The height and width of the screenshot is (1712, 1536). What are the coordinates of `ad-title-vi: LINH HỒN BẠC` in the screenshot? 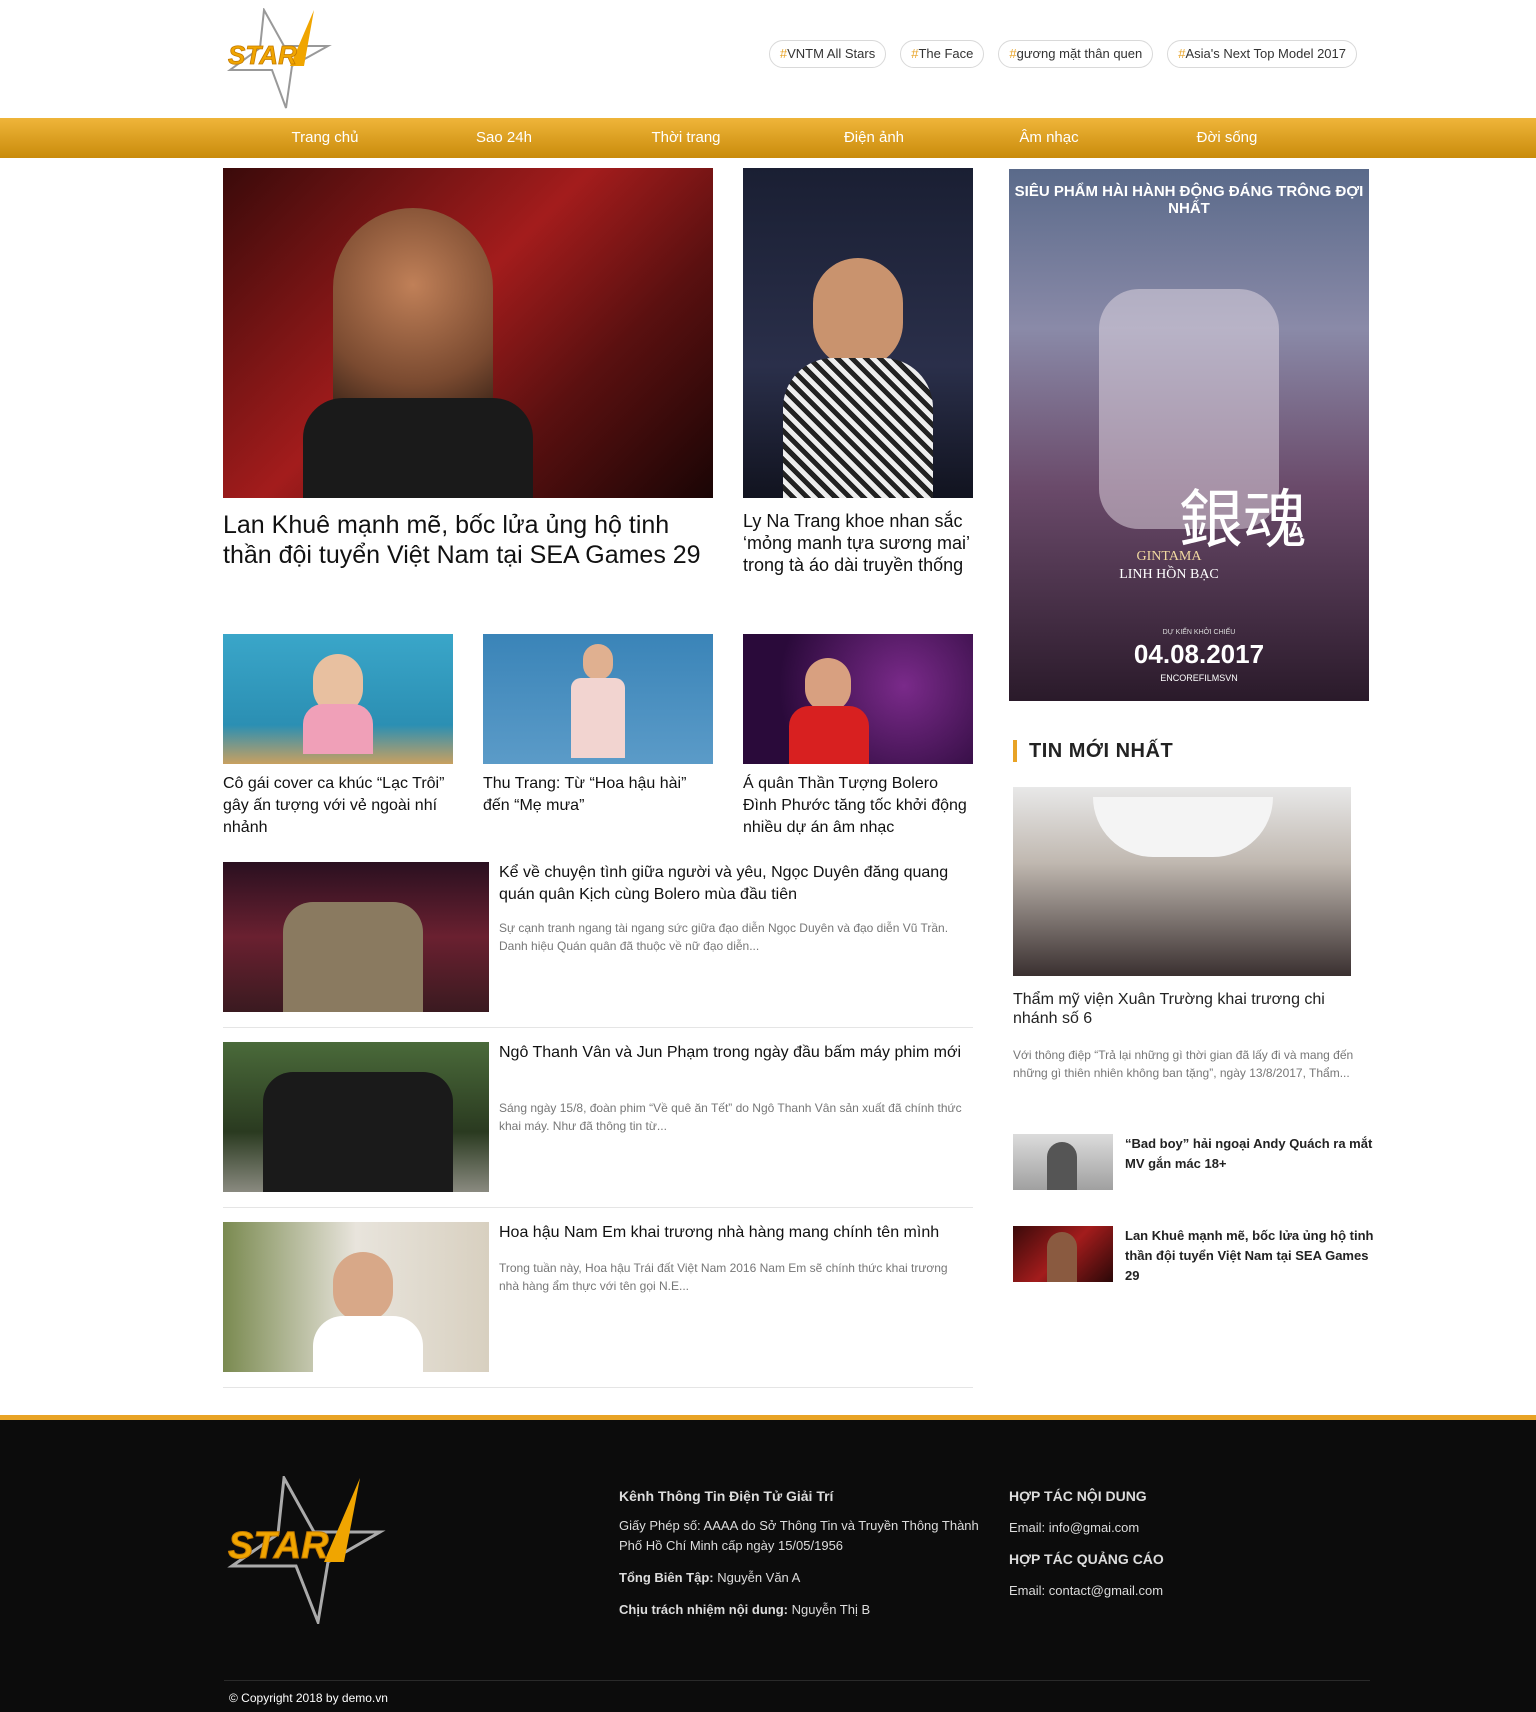 It's located at (1169, 574).